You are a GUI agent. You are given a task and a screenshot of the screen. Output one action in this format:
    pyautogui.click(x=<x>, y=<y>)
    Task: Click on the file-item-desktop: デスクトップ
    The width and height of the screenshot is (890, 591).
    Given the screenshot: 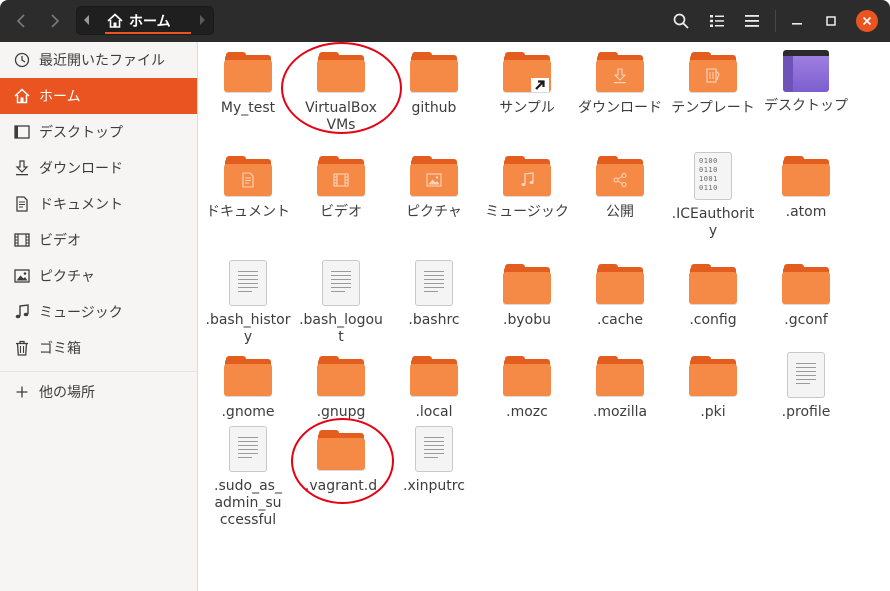 What is the action you would take?
    pyautogui.click(x=806, y=82)
    